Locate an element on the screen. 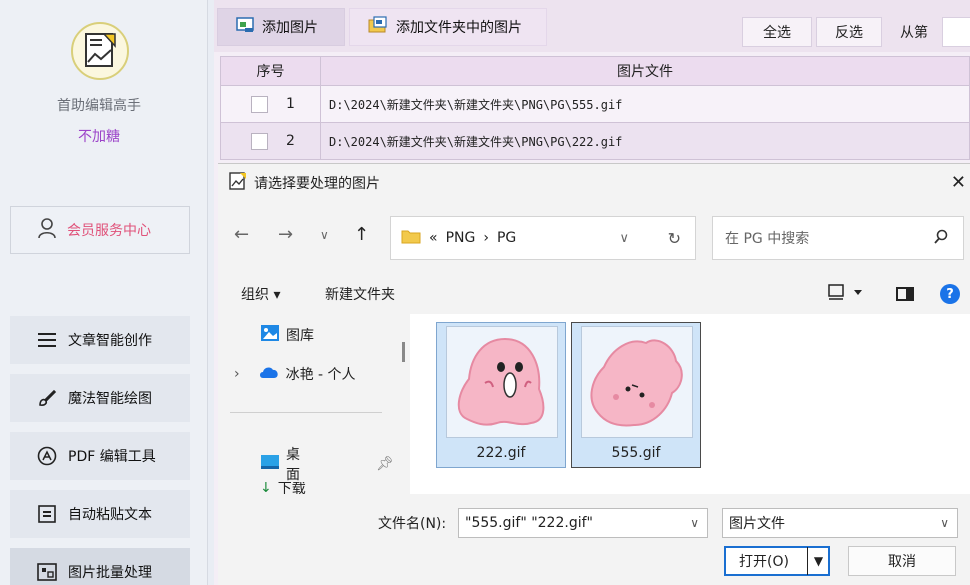  sidebar-item-label: 图片批量处理 is located at coordinates (110, 573).